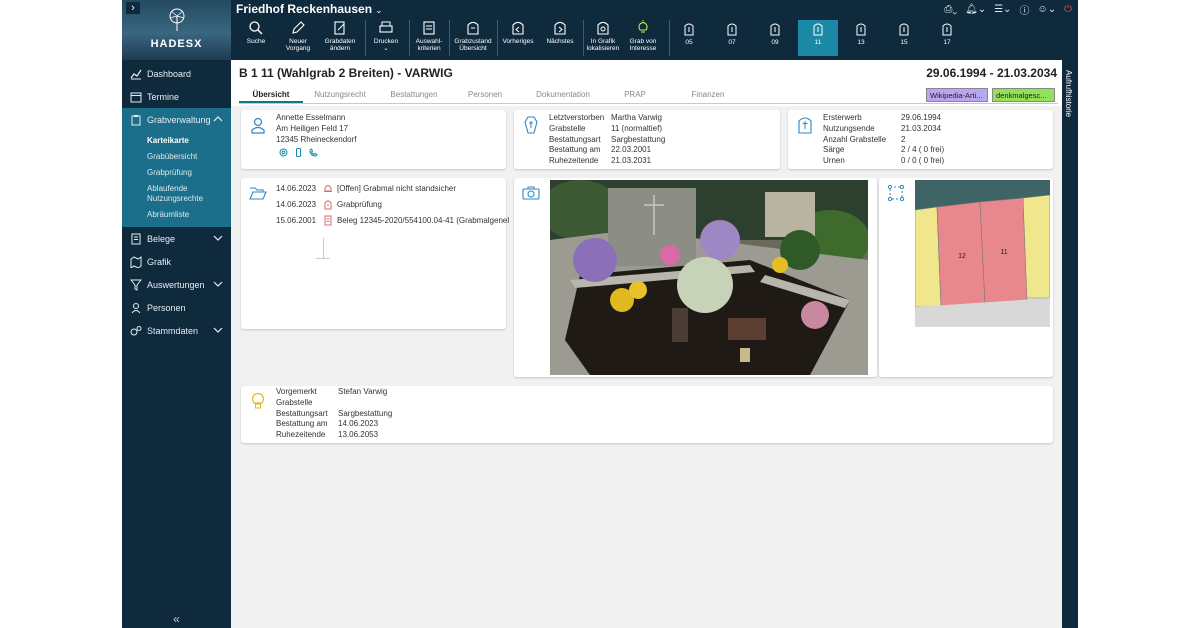 The image size is (1200, 628). What do you see at coordinates (518, 41) in the screenshot?
I see `tool-label: Vorheriges` at bounding box center [518, 41].